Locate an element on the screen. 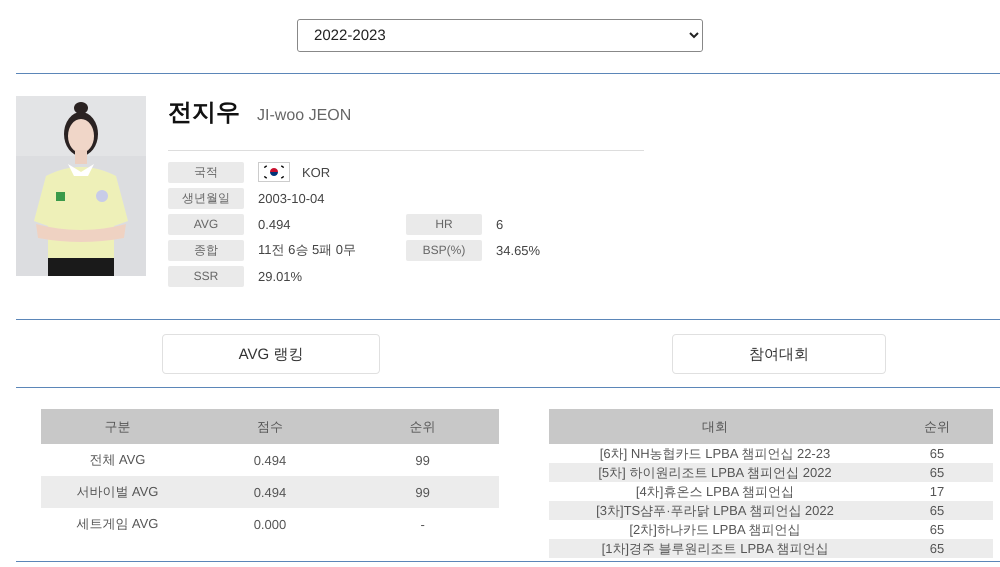 The width and height of the screenshot is (1000, 567). player-name-english: JI-woo JEON is located at coordinates (304, 116).